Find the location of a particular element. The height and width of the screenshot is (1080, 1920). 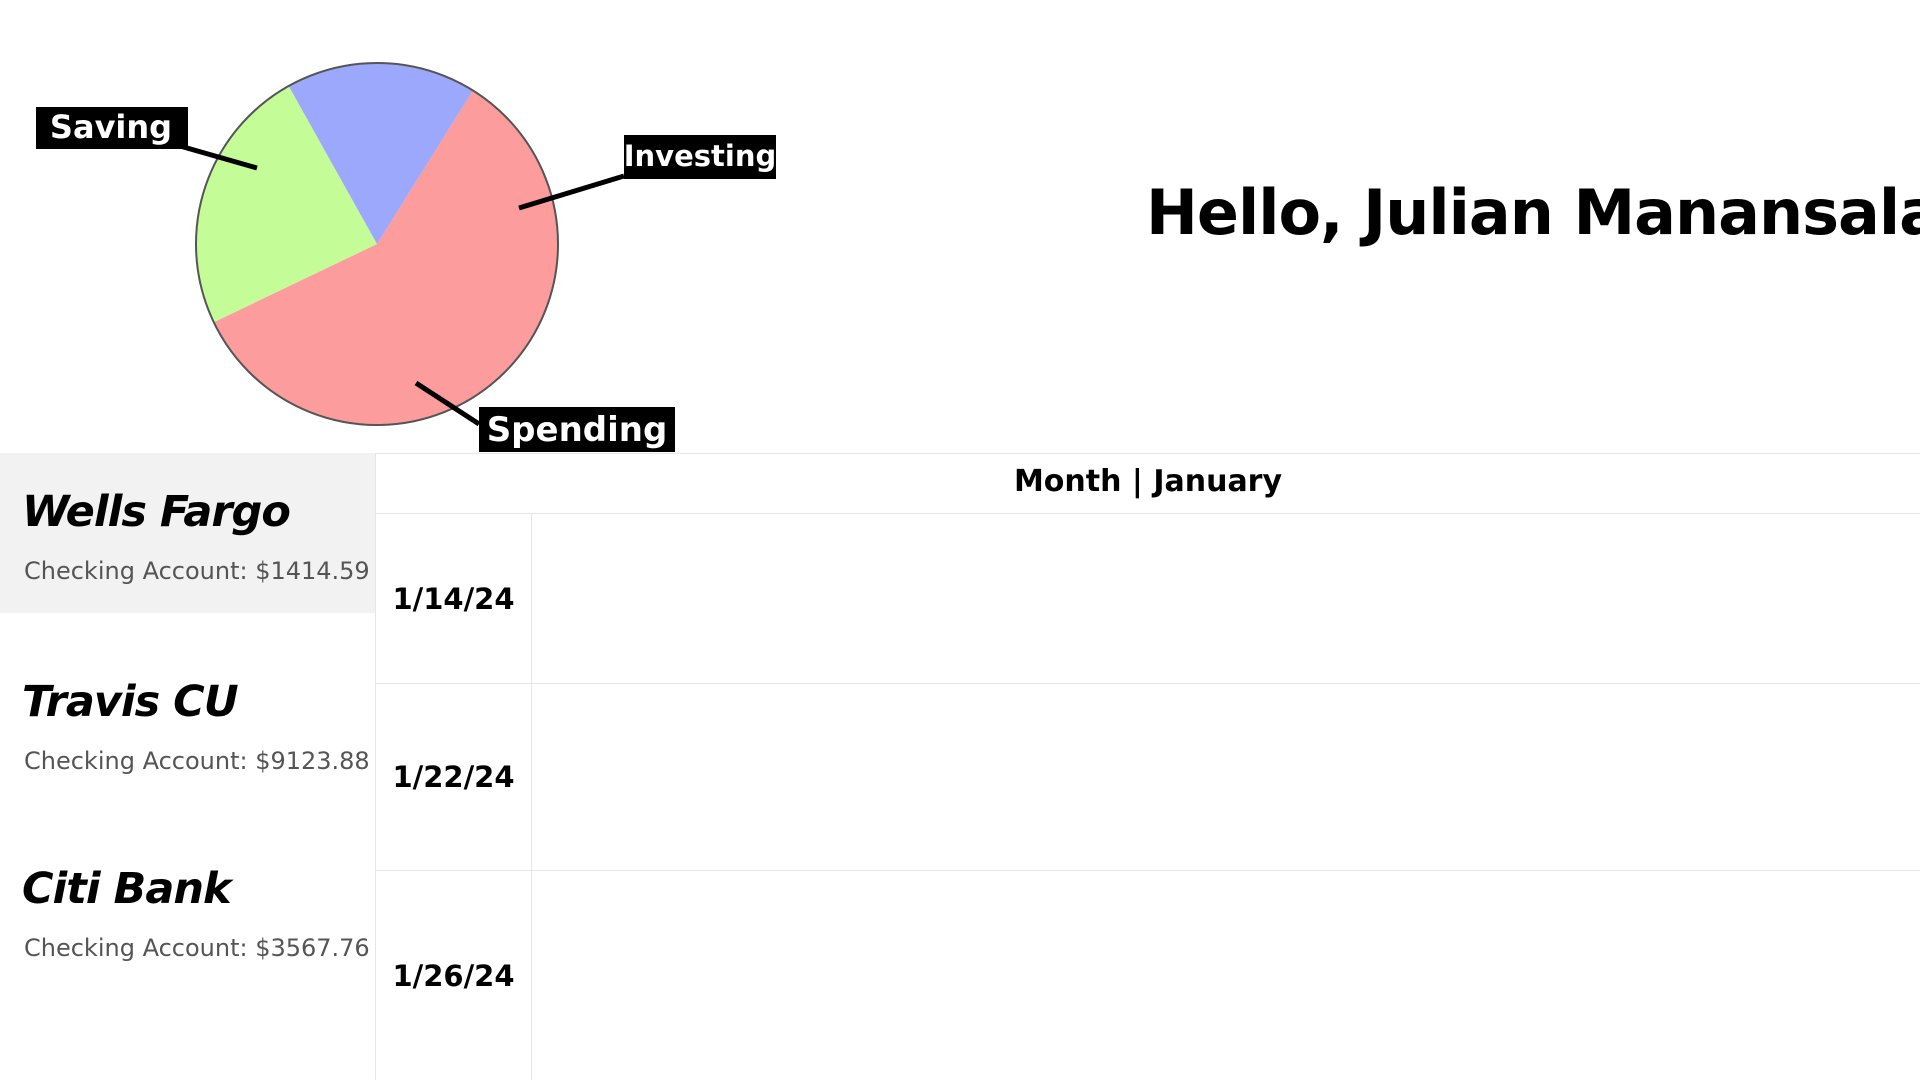

account-balance: Checking Account: $1414.59 is located at coordinates (197, 571).